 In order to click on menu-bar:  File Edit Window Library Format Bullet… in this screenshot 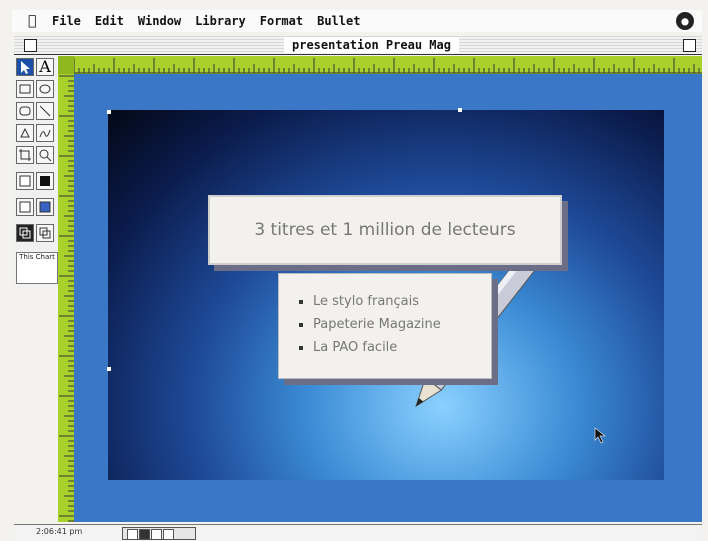, I will do `click(357, 21)`.